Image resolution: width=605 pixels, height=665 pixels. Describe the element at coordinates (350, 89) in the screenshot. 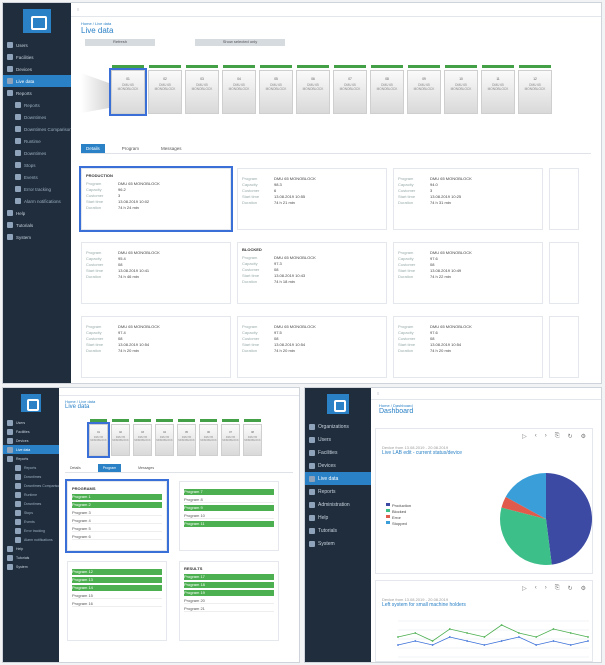

I see `machine-tile: 07 DMU 65 MONOBLOCK` at that location.